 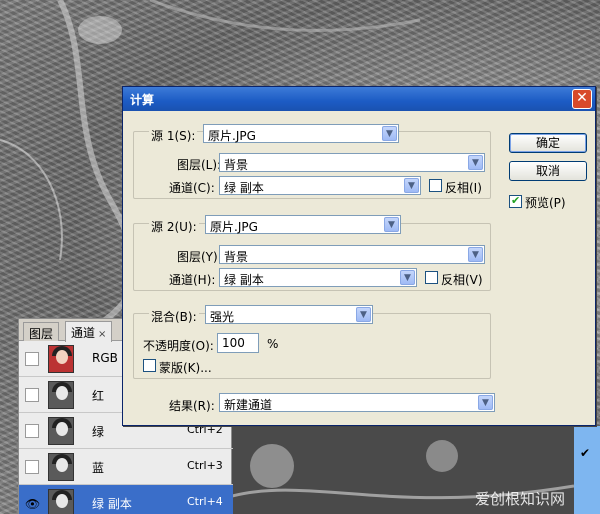 I want to click on opacity-value: 100, so click(x=233, y=343).